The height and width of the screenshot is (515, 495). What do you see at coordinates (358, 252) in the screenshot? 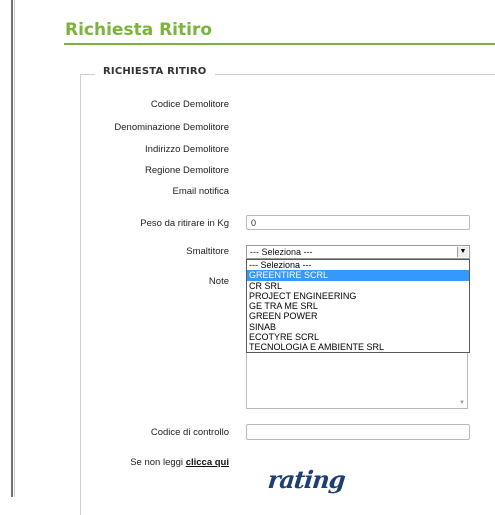
I see `smaltitore-select: --- Seleziona --- ▼` at bounding box center [358, 252].